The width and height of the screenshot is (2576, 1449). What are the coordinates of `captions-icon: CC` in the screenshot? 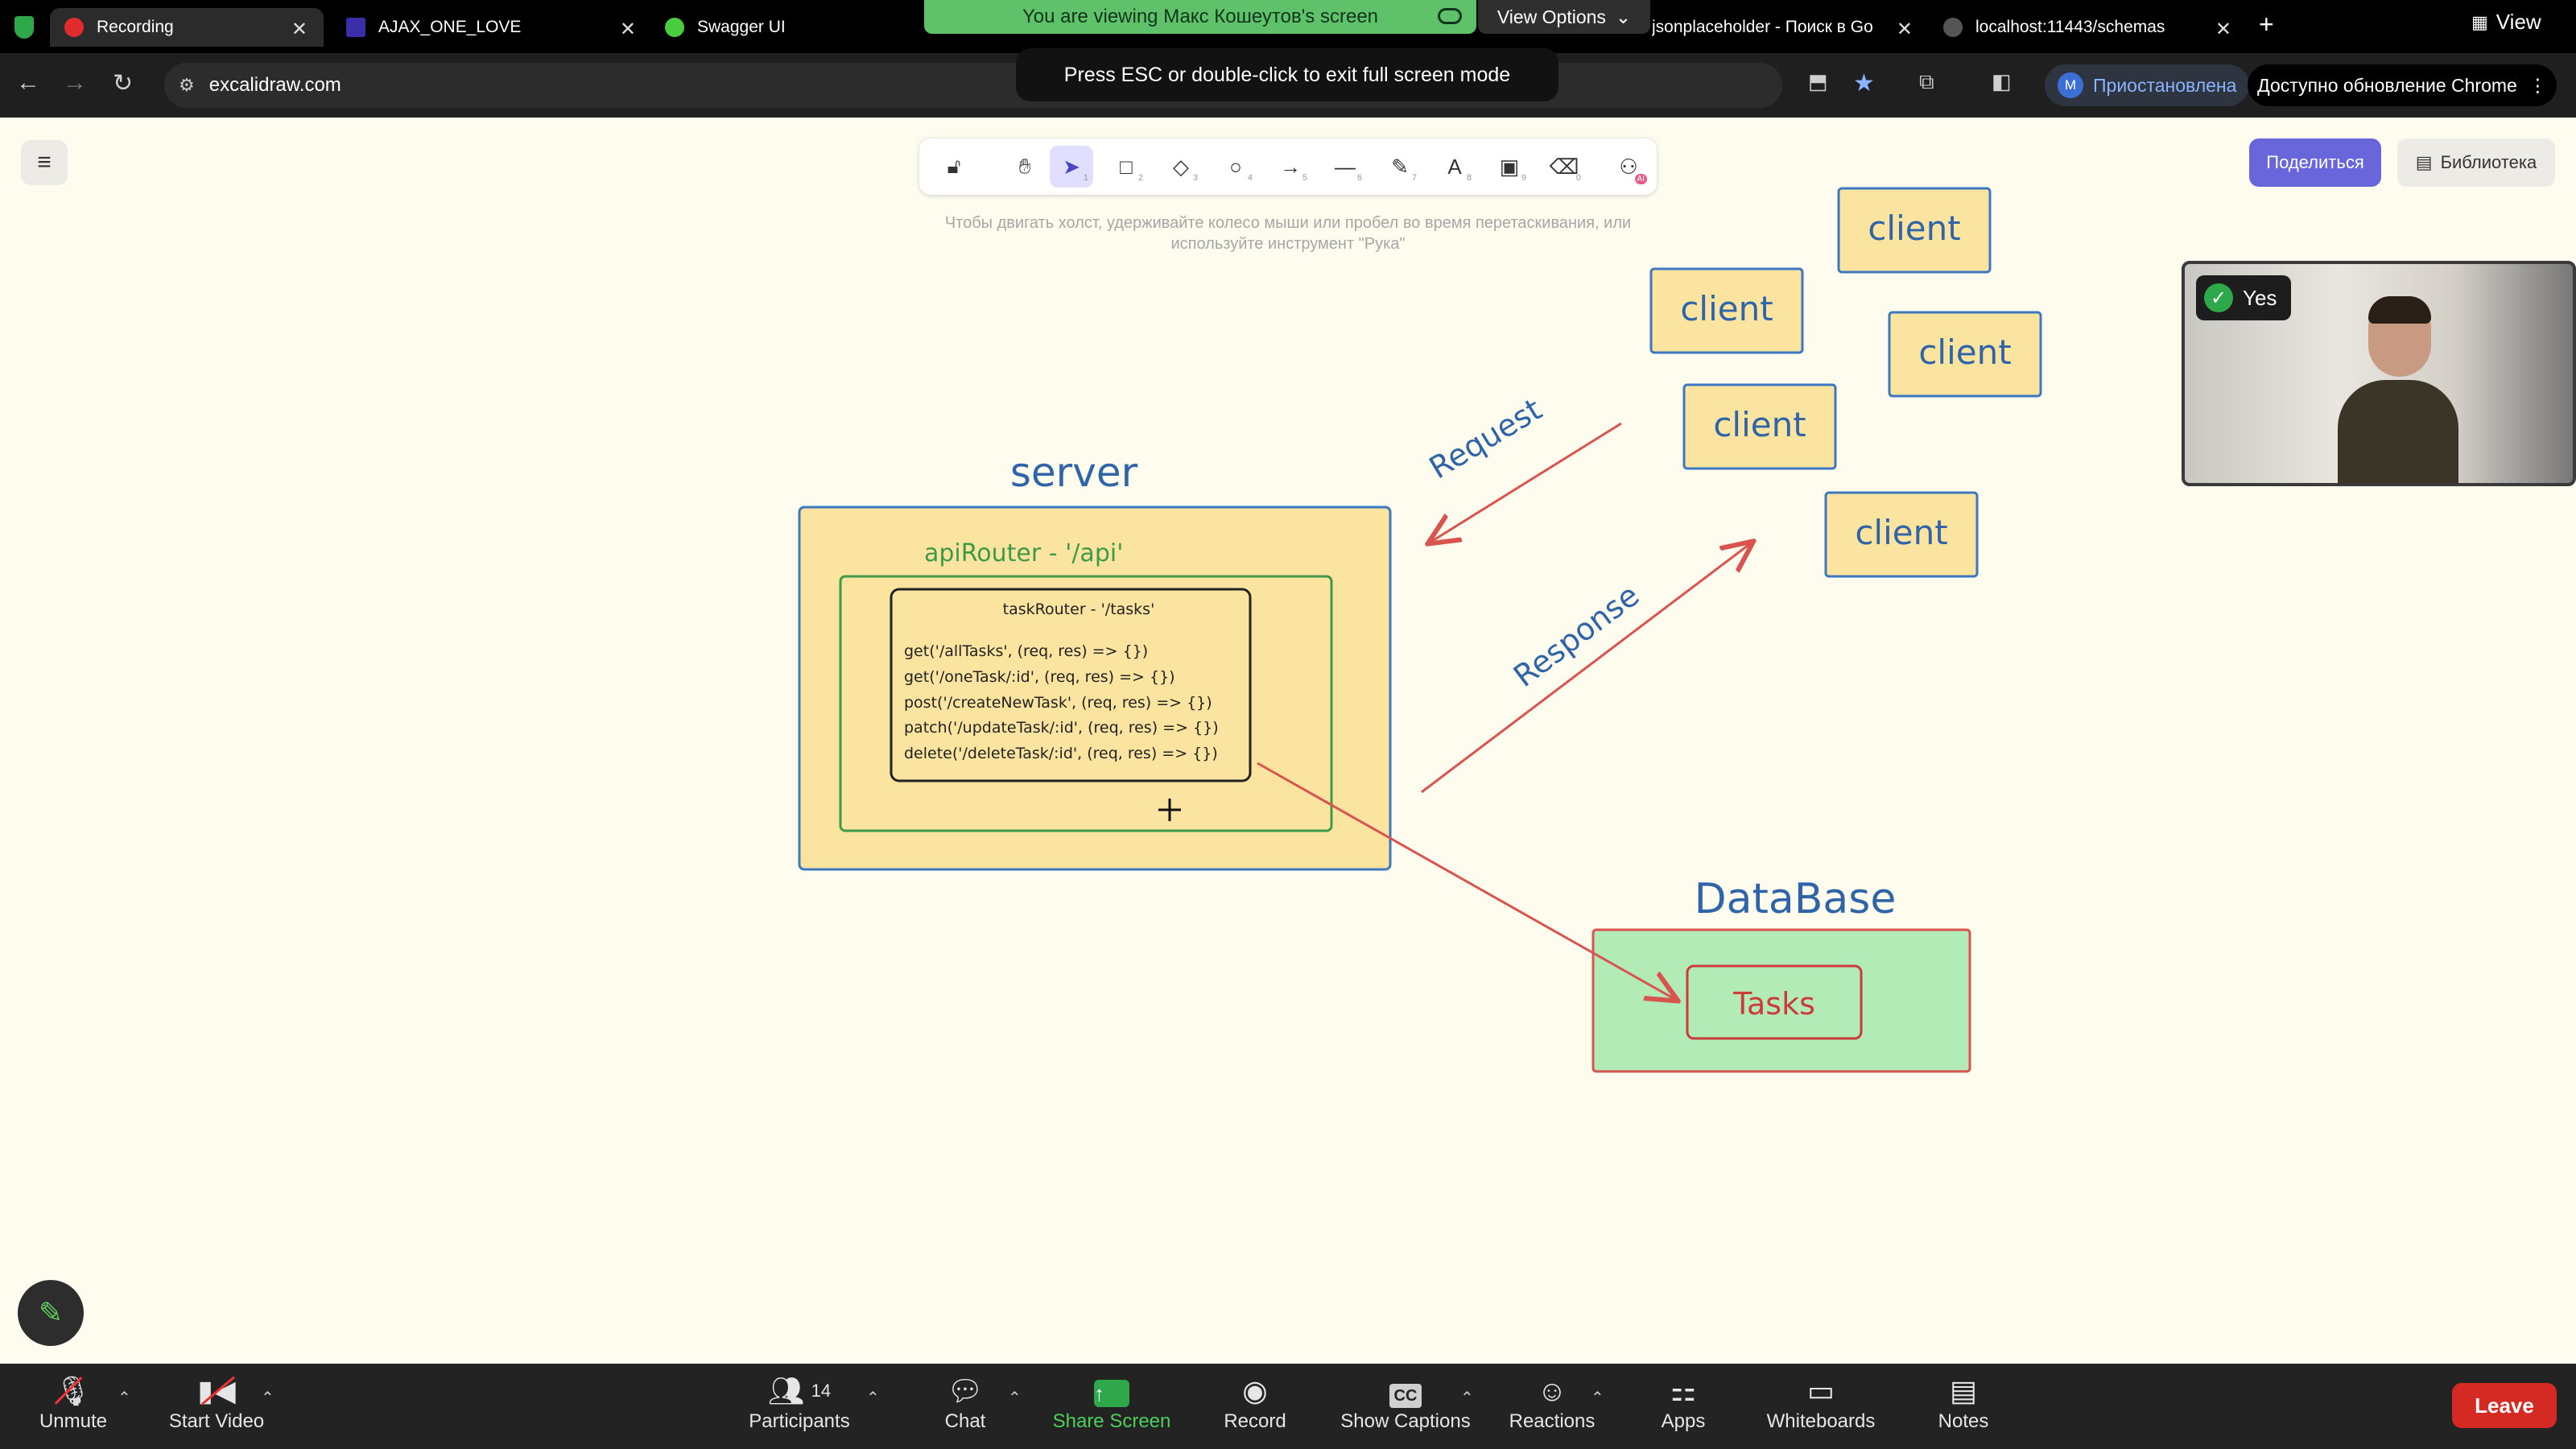 It's located at (1405, 1391).